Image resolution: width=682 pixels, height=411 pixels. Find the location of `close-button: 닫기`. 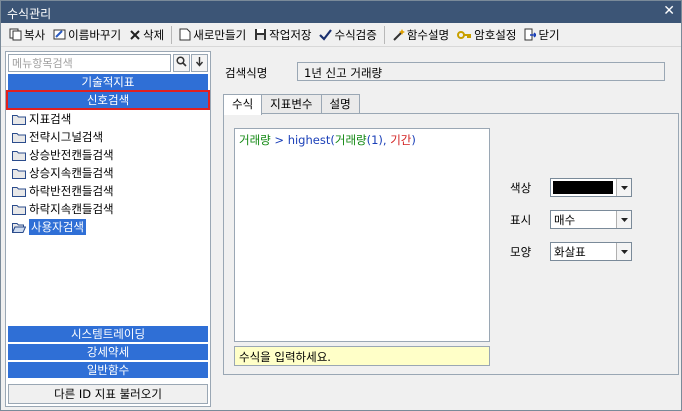

close-button: 닫기 is located at coordinates (541, 35).